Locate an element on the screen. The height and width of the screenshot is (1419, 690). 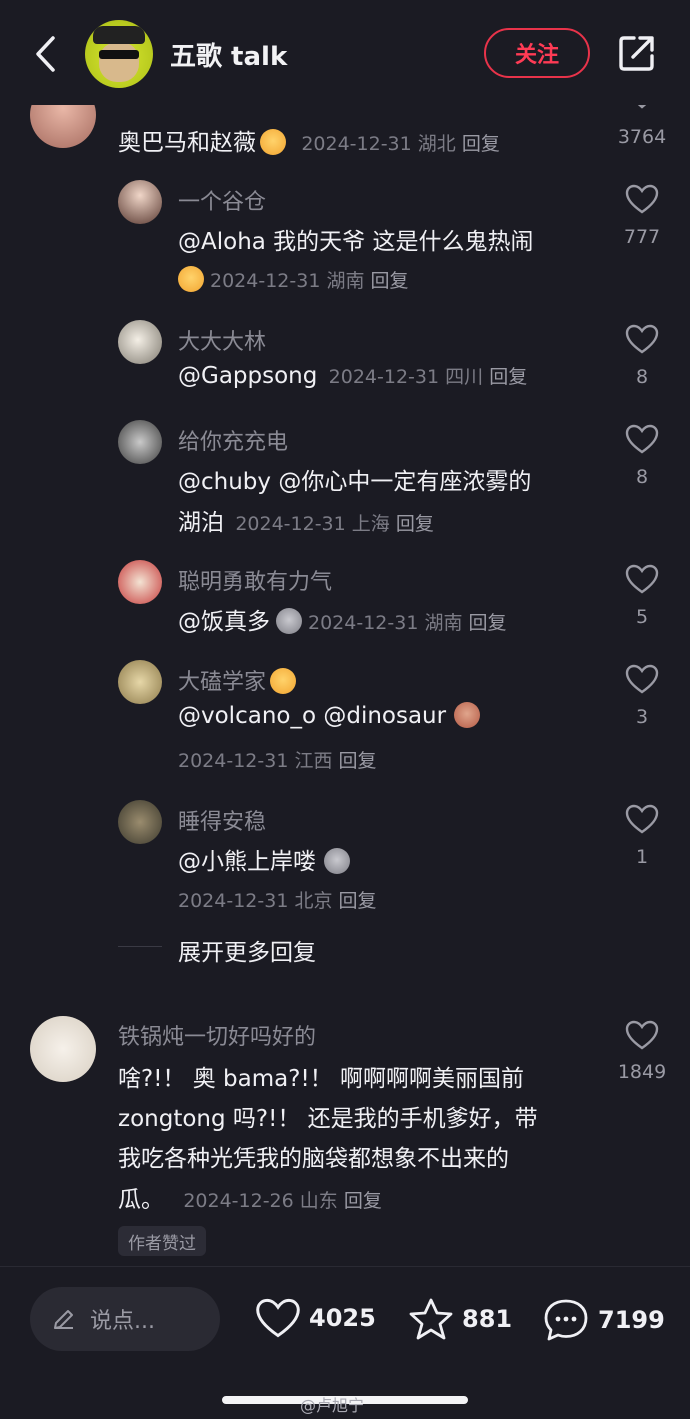
expand-more-replies-button: 展开更多回复 is located at coordinates (247, 950).